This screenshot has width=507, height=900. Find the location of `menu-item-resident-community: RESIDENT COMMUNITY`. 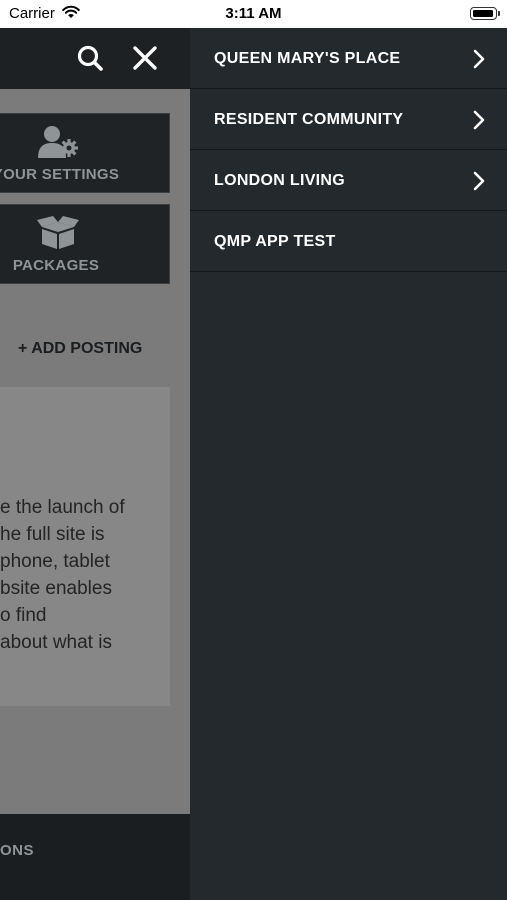

menu-item-resident-community: RESIDENT COMMUNITY is located at coordinates (348, 119).